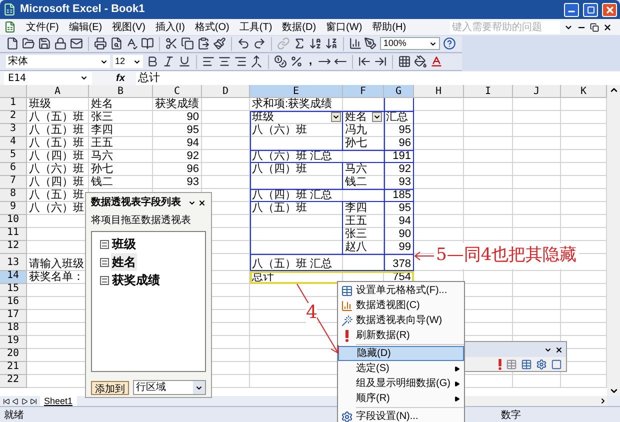 The height and width of the screenshot is (422, 620). Describe the element at coordinates (13, 169) in the screenshot. I see `row-header: 6` at that location.